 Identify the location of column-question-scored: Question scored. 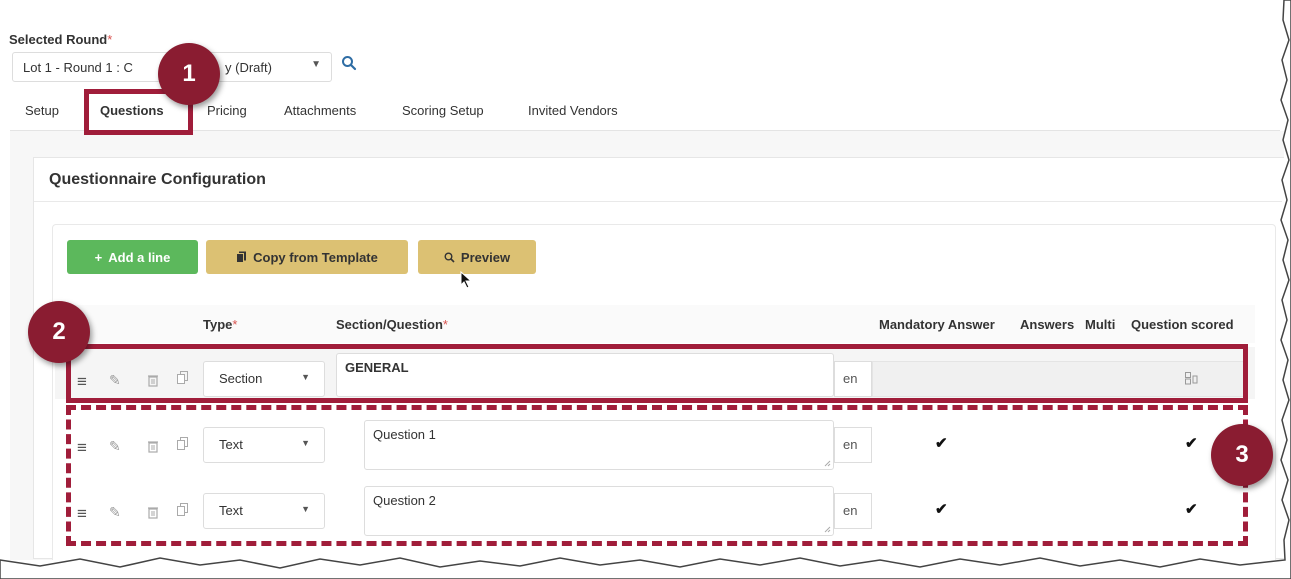
(1182, 324).